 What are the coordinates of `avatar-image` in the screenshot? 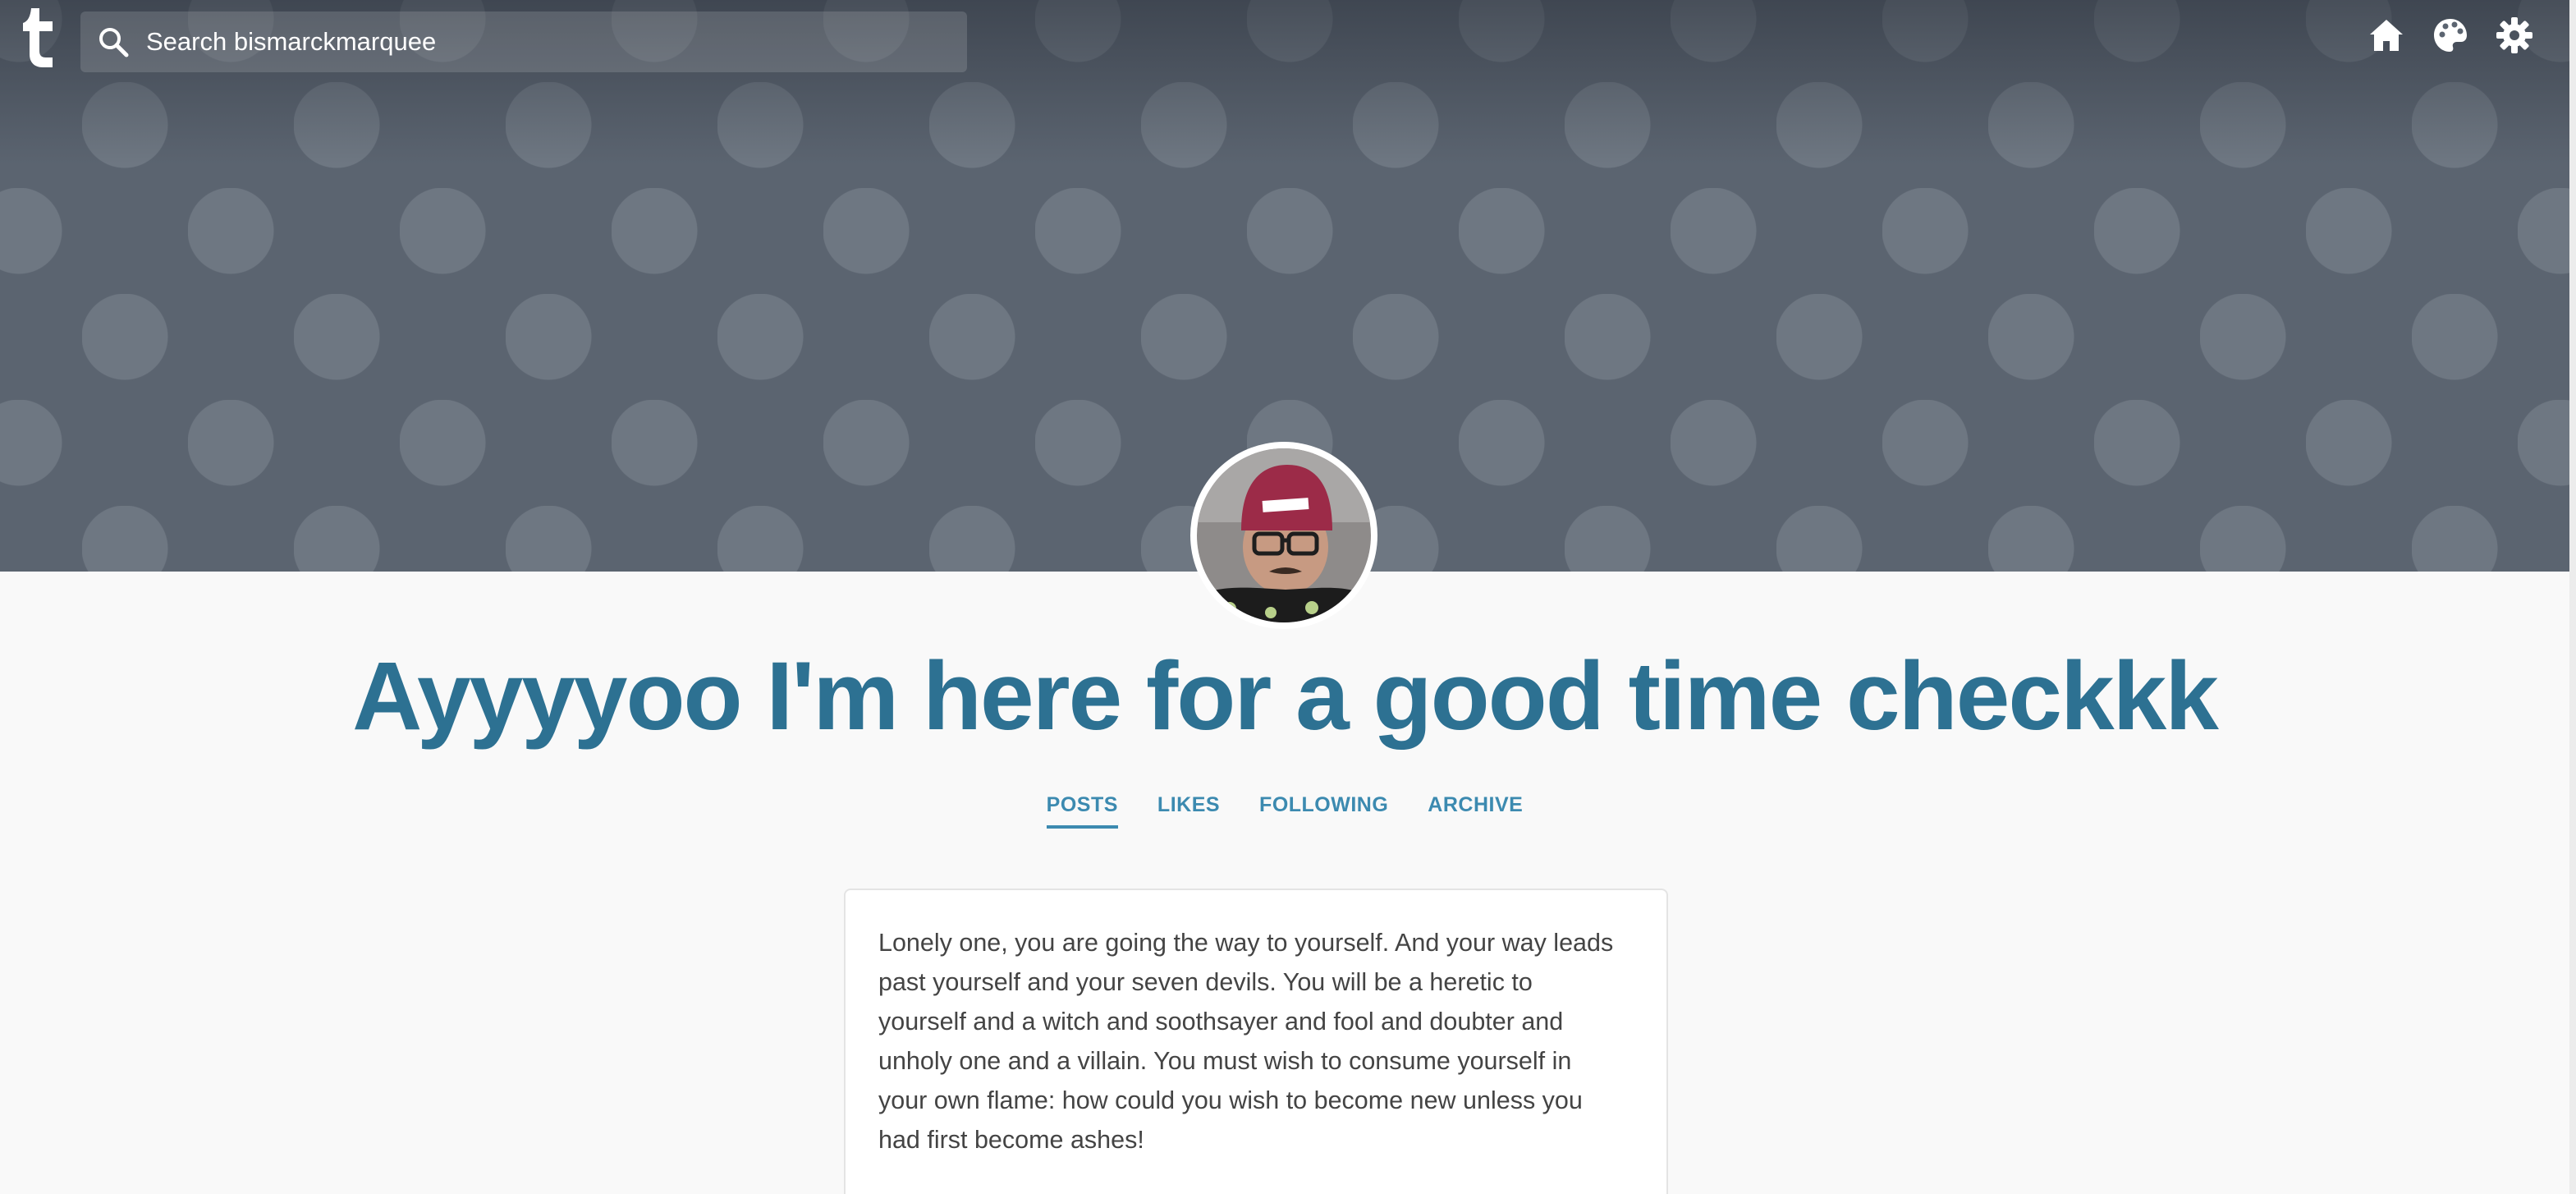 It's located at (1284, 535).